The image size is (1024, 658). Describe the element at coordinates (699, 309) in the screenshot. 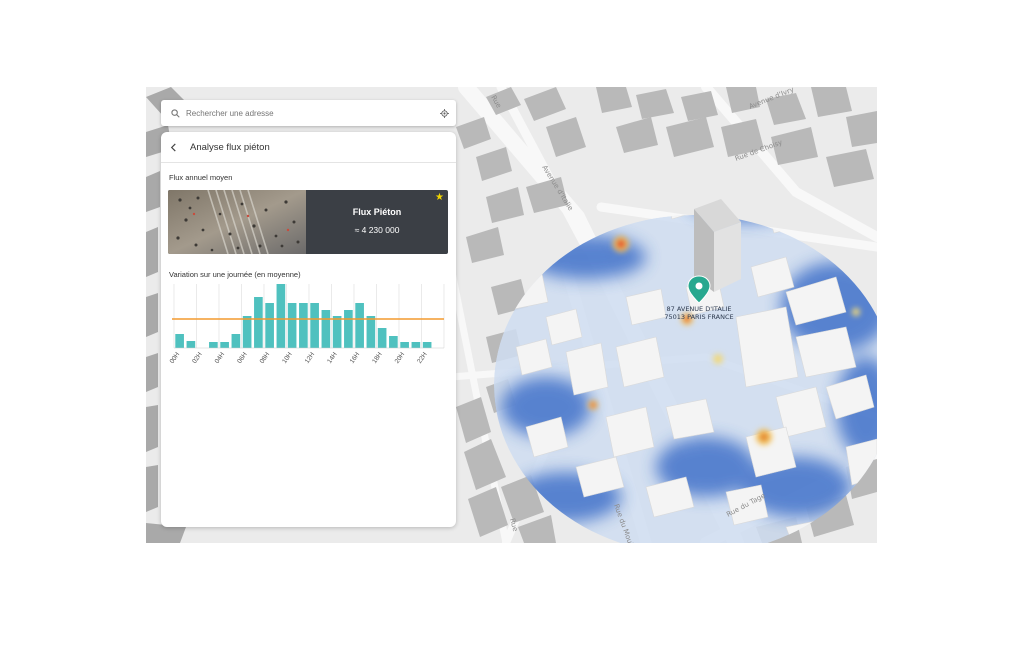

I see `marker-address-line: 87 AVENUE D'ITALIE` at that location.